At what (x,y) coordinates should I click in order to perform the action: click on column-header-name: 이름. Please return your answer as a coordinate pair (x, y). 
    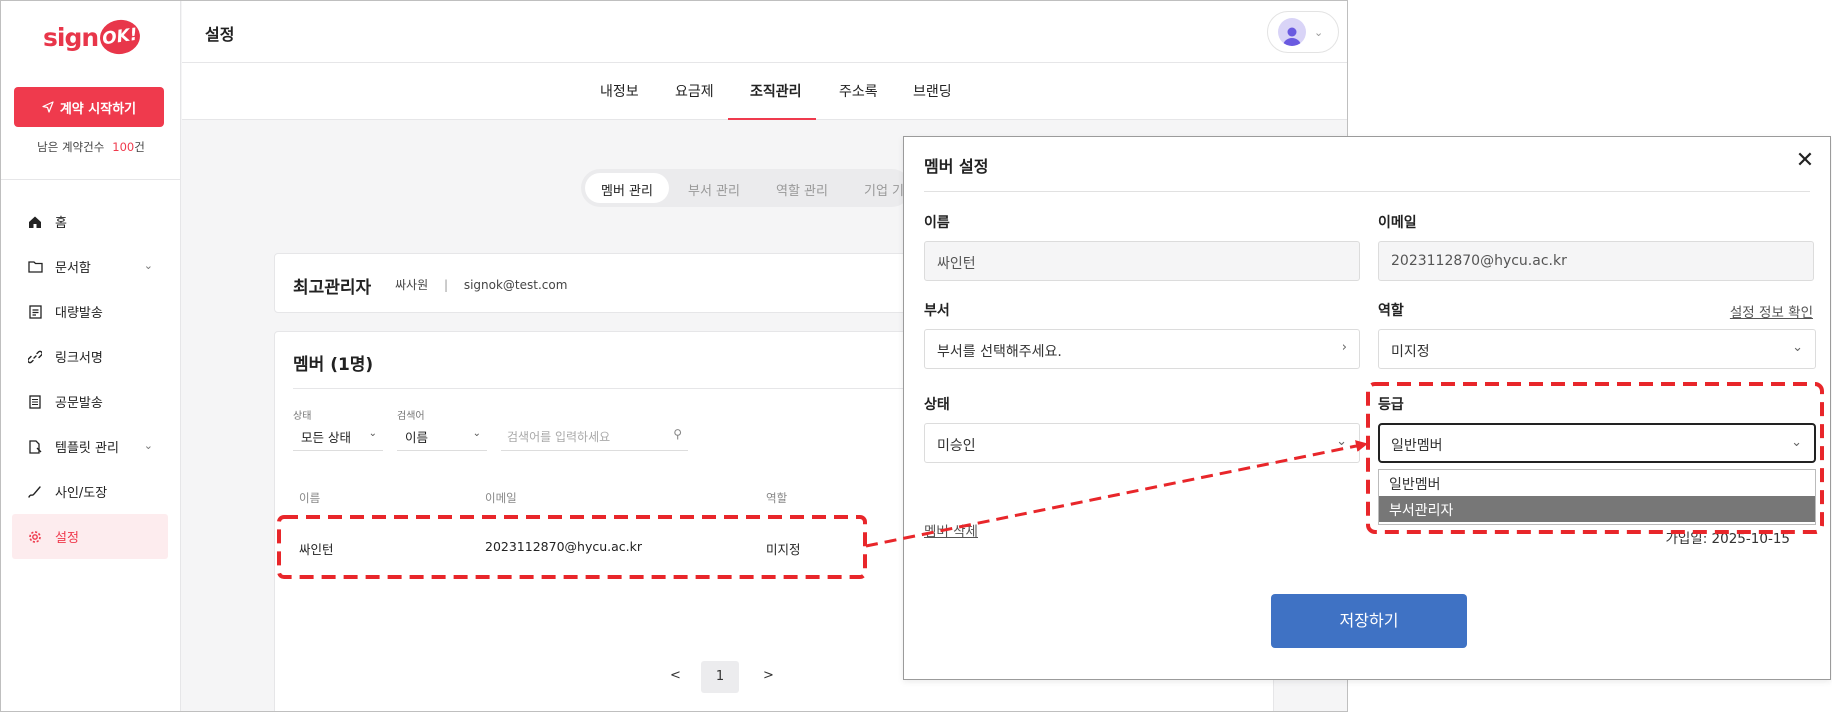
    Looking at the image, I should click on (310, 498).